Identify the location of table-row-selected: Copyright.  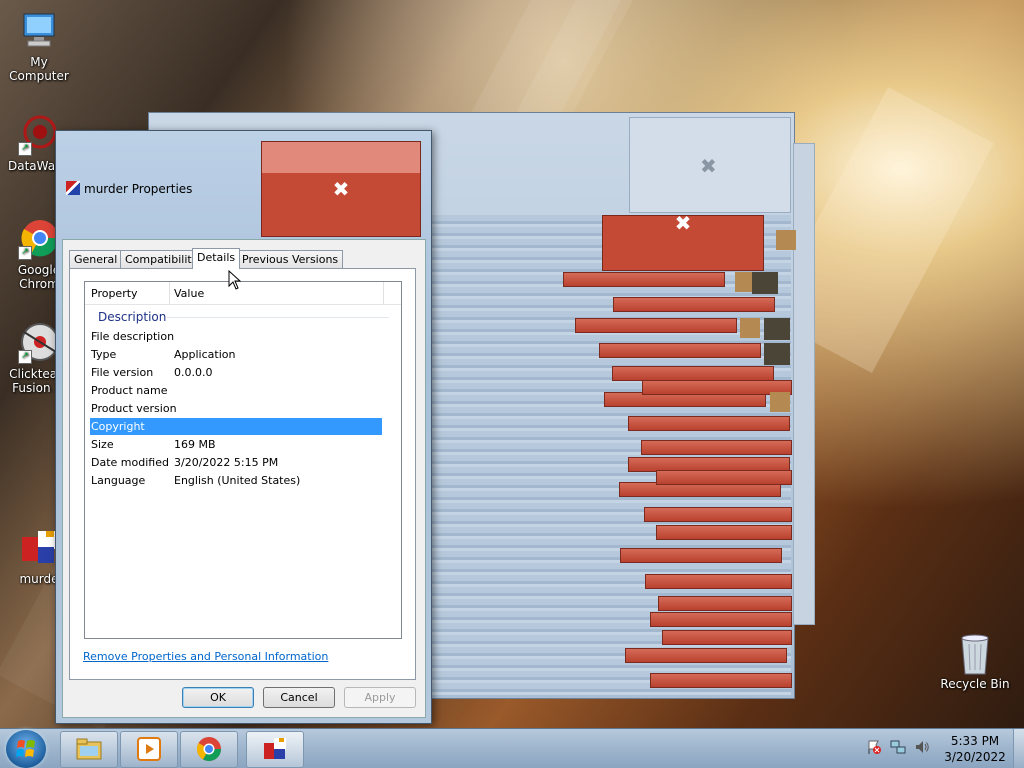
(236, 426).